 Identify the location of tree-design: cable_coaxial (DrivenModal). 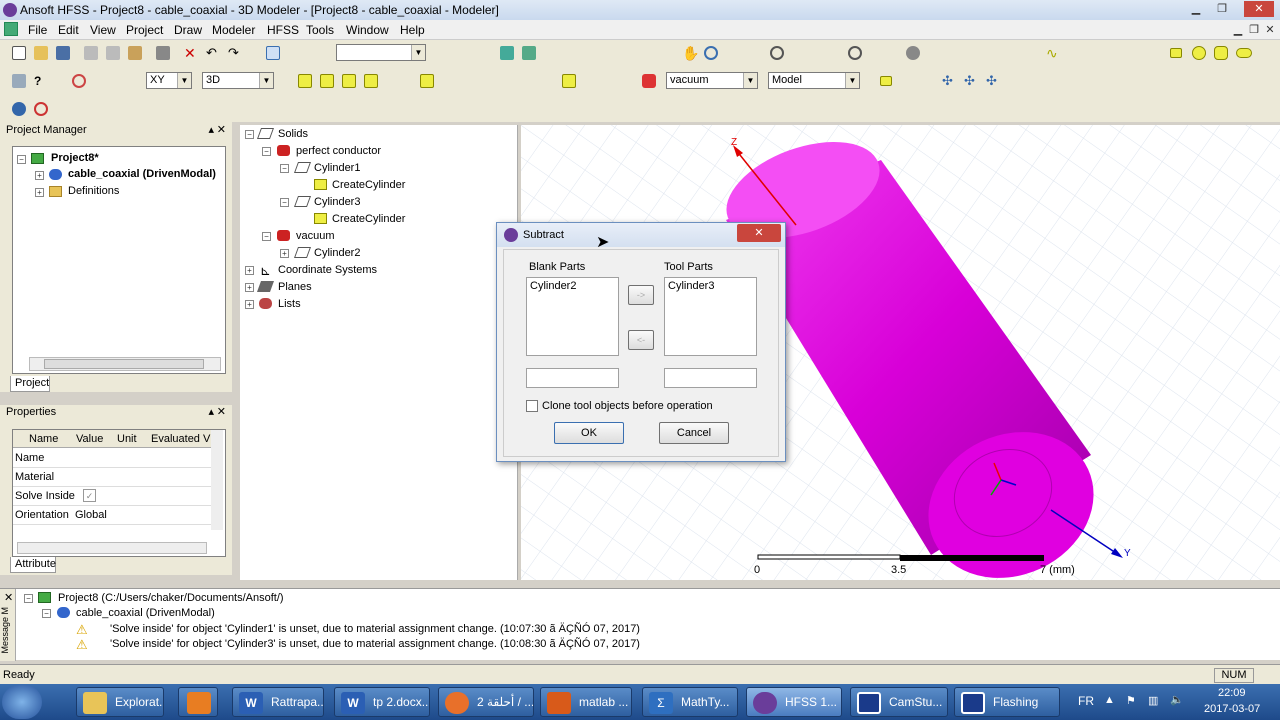
(142, 174).